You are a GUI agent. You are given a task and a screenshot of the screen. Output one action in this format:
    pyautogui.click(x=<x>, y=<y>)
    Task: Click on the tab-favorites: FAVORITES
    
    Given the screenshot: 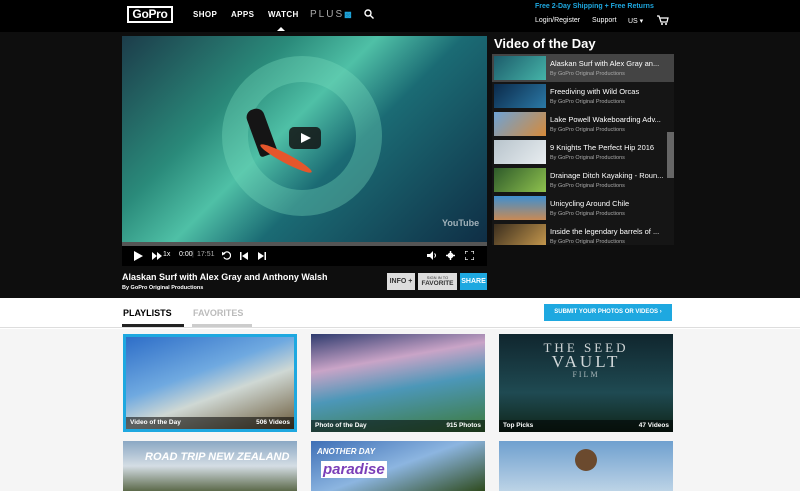 What is the action you would take?
    pyautogui.click(x=218, y=313)
    